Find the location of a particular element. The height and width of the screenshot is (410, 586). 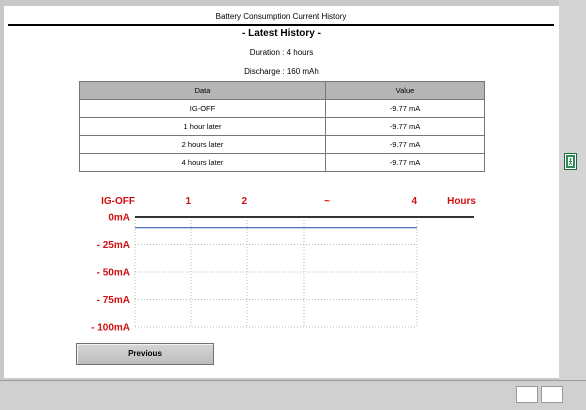

table-row: 2 hours later -9.77 mA is located at coordinates (282, 145).